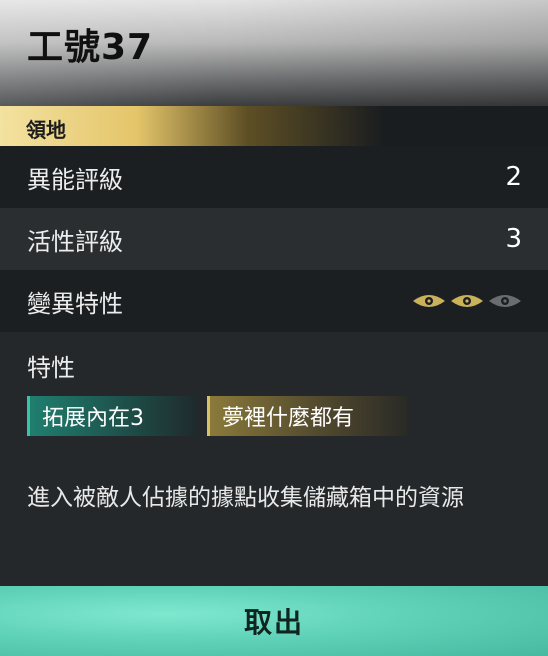  What do you see at coordinates (93, 418) in the screenshot?
I see `trait-tag-label: 拓展內在3` at bounding box center [93, 418].